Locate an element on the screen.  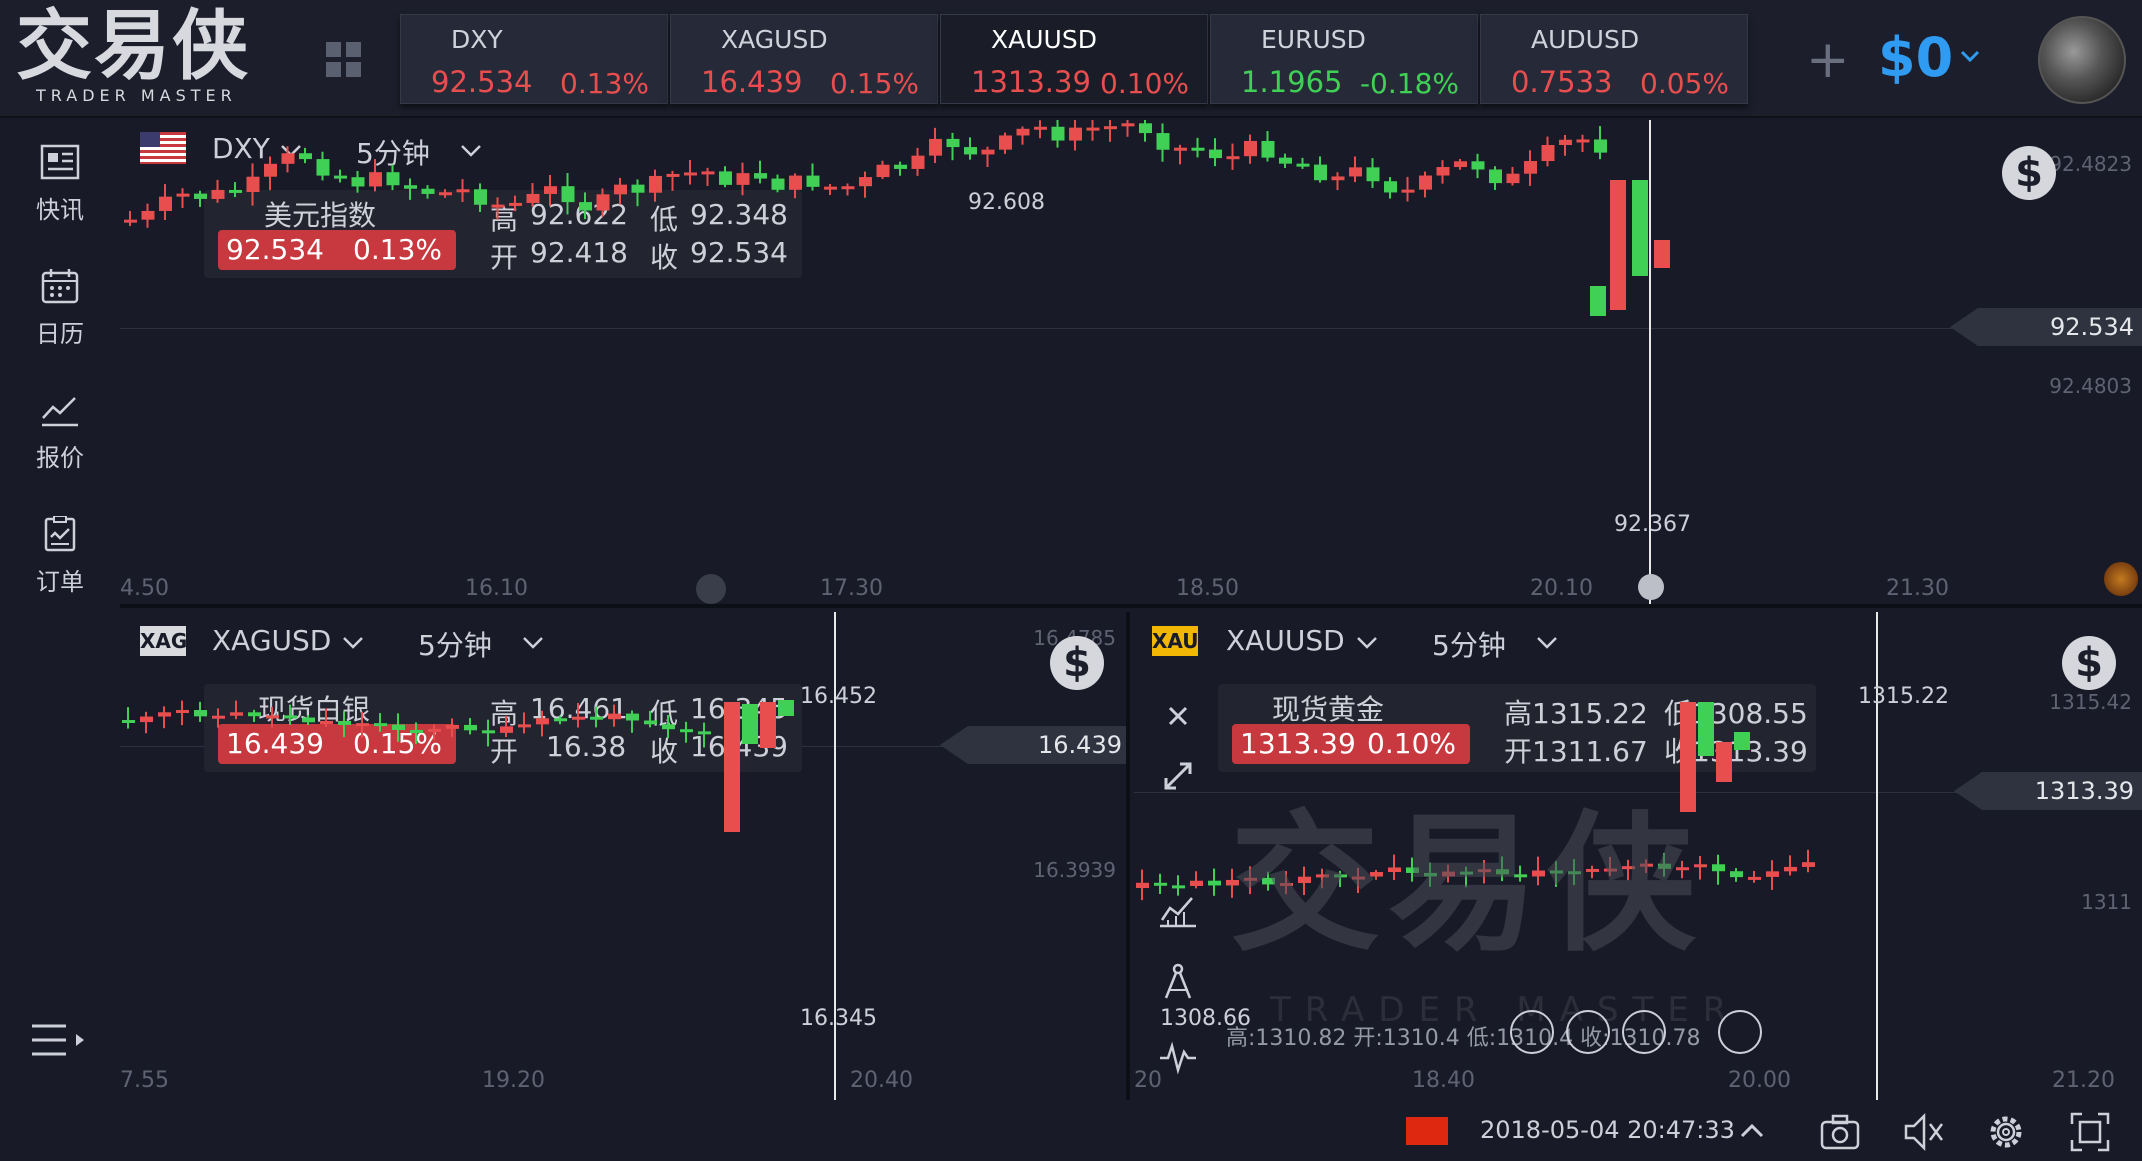
ticker-symbol: AUDUSD is located at coordinates (1585, 39).